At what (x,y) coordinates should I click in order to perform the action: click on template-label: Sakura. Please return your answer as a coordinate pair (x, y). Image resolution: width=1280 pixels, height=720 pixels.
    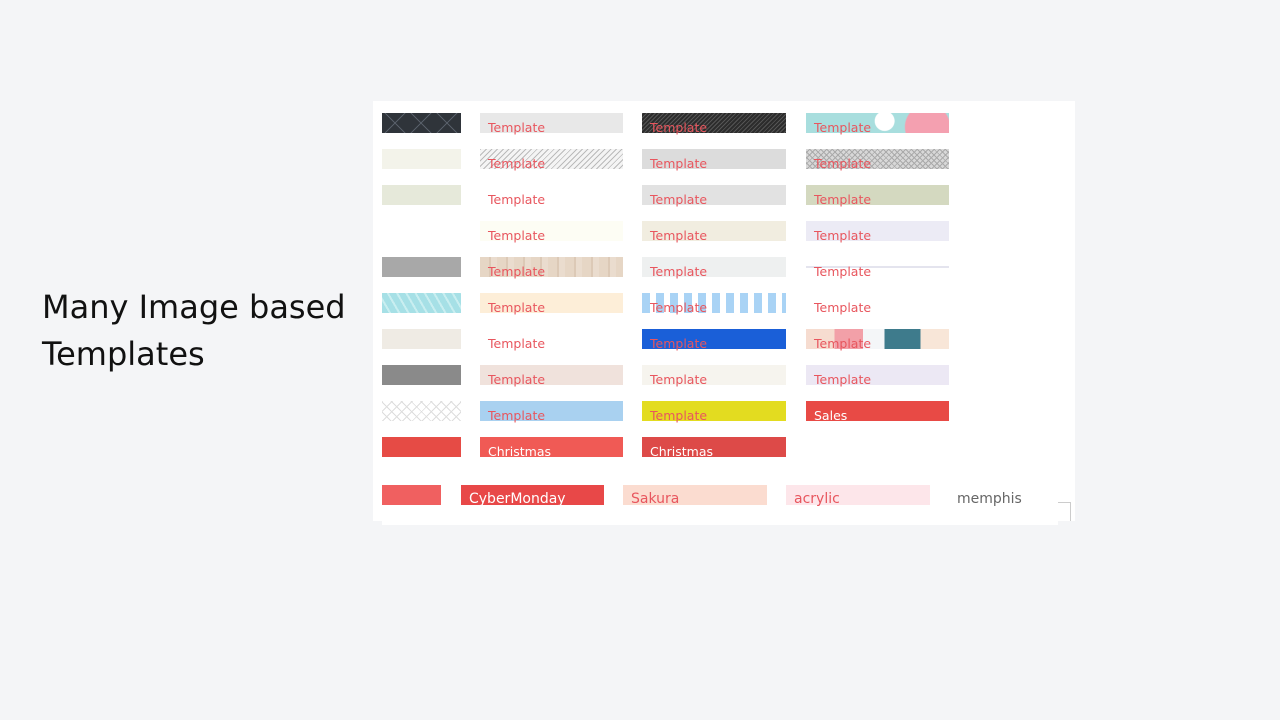
    Looking at the image, I should click on (655, 499).